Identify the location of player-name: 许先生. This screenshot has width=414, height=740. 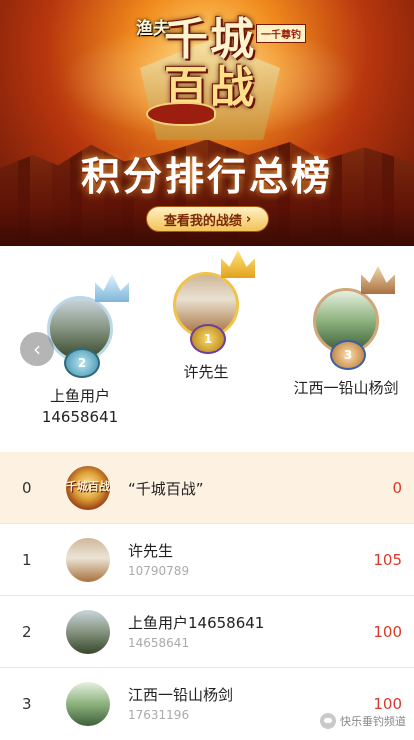
(151, 551).